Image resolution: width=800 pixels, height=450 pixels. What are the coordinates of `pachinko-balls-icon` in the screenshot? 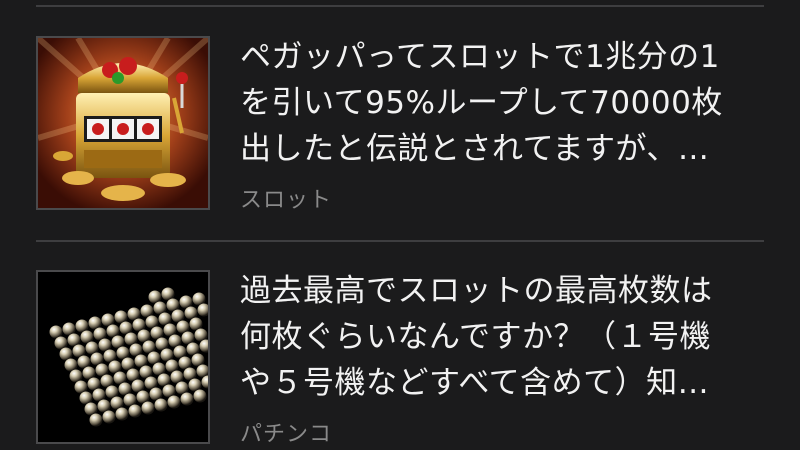 It's located at (123, 357).